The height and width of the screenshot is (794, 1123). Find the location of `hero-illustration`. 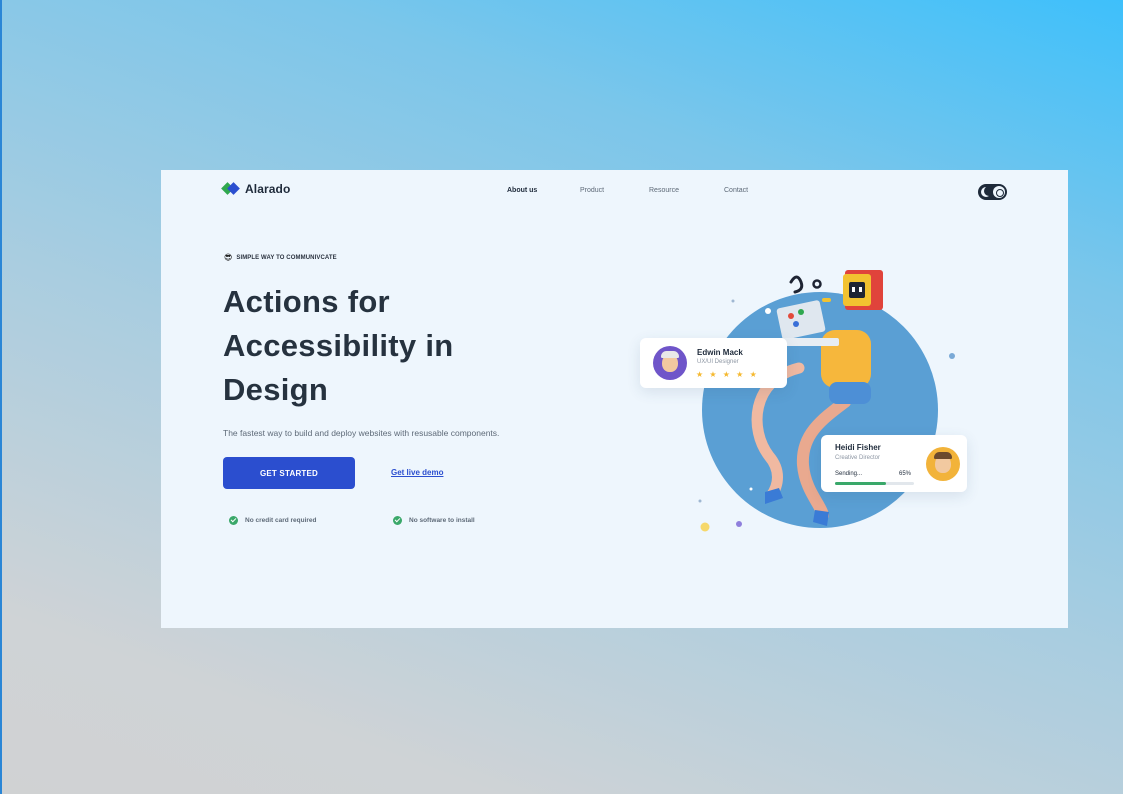

hero-illustration is located at coordinates (826, 401).